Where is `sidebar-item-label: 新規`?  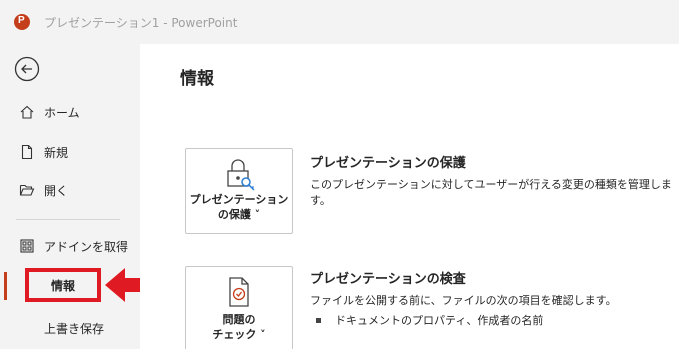 sidebar-item-label: 新規 is located at coordinates (56, 152).